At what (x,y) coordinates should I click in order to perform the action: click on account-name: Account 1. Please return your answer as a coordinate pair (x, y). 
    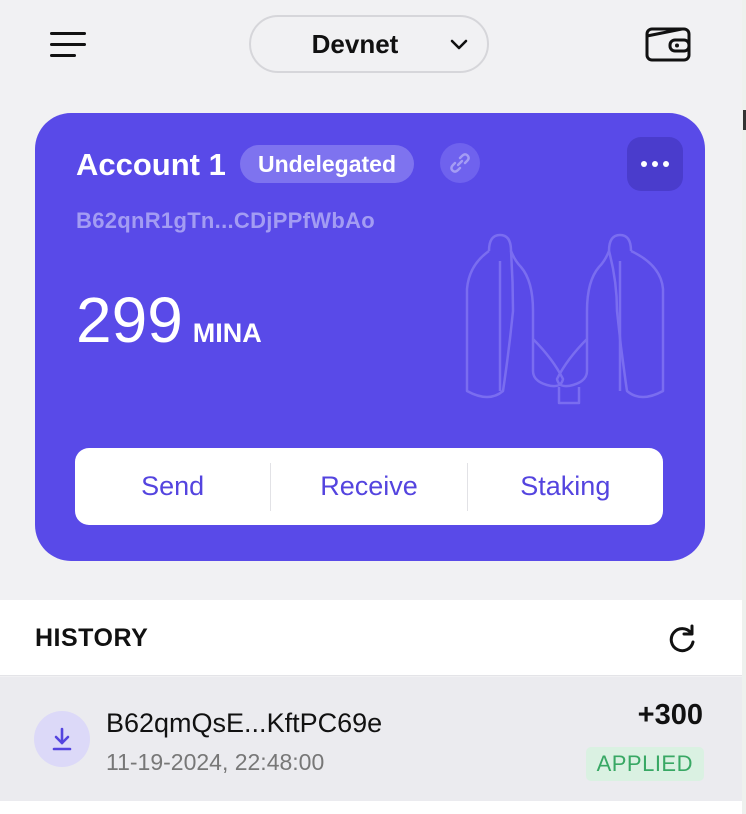
    Looking at the image, I should click on (151, 164).